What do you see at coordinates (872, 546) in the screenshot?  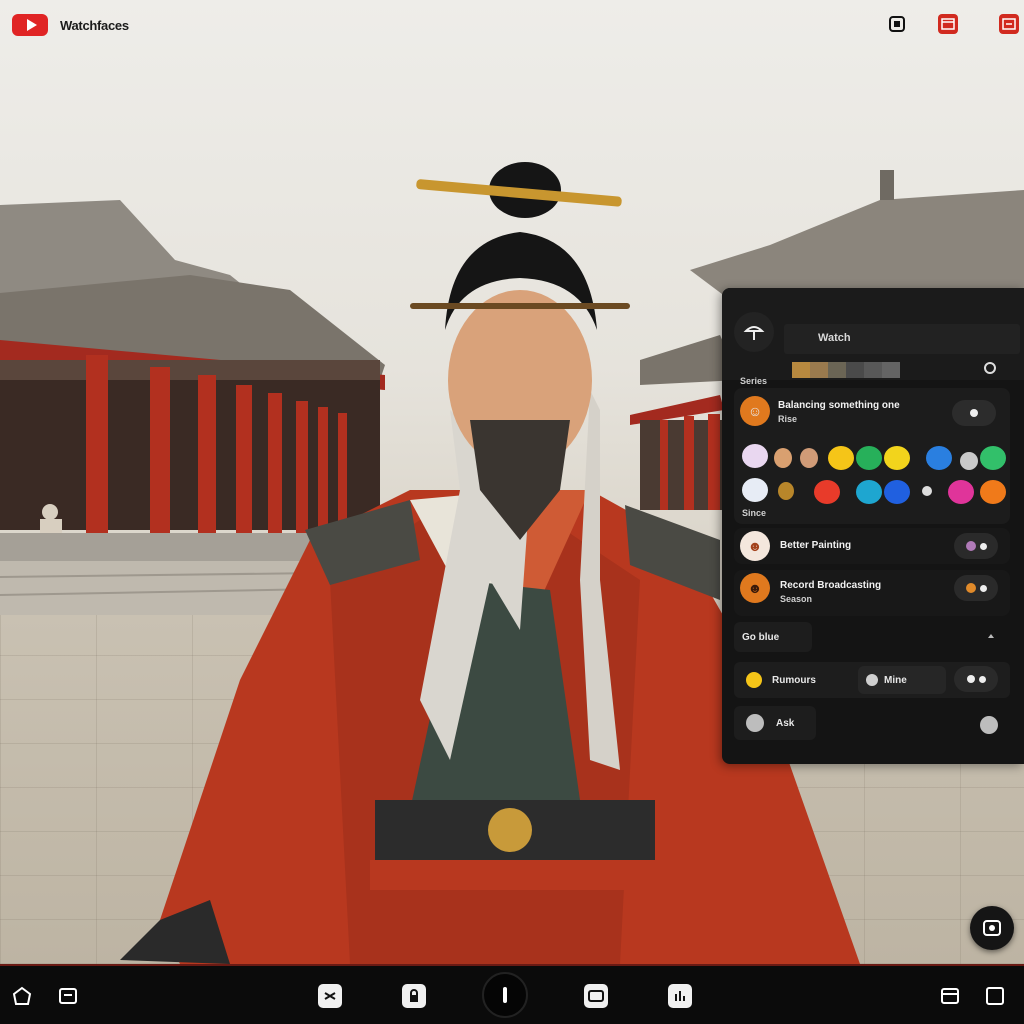 I see `comment-card: ☻ Better Painting` at bounding box center [872, 546].